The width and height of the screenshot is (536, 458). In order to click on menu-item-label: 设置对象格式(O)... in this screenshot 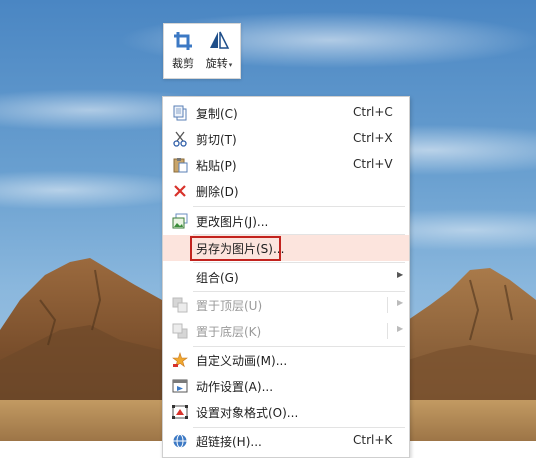, I will do `click(247, 413)`.